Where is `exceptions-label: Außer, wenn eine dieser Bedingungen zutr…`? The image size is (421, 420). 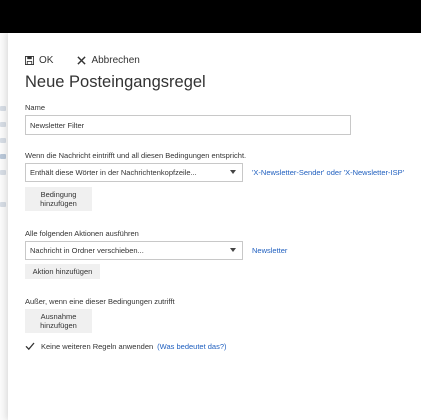 exceptions-label: Außer, wenn eine dieser Bedingungen zutr… is located at coordinates (100, 301).